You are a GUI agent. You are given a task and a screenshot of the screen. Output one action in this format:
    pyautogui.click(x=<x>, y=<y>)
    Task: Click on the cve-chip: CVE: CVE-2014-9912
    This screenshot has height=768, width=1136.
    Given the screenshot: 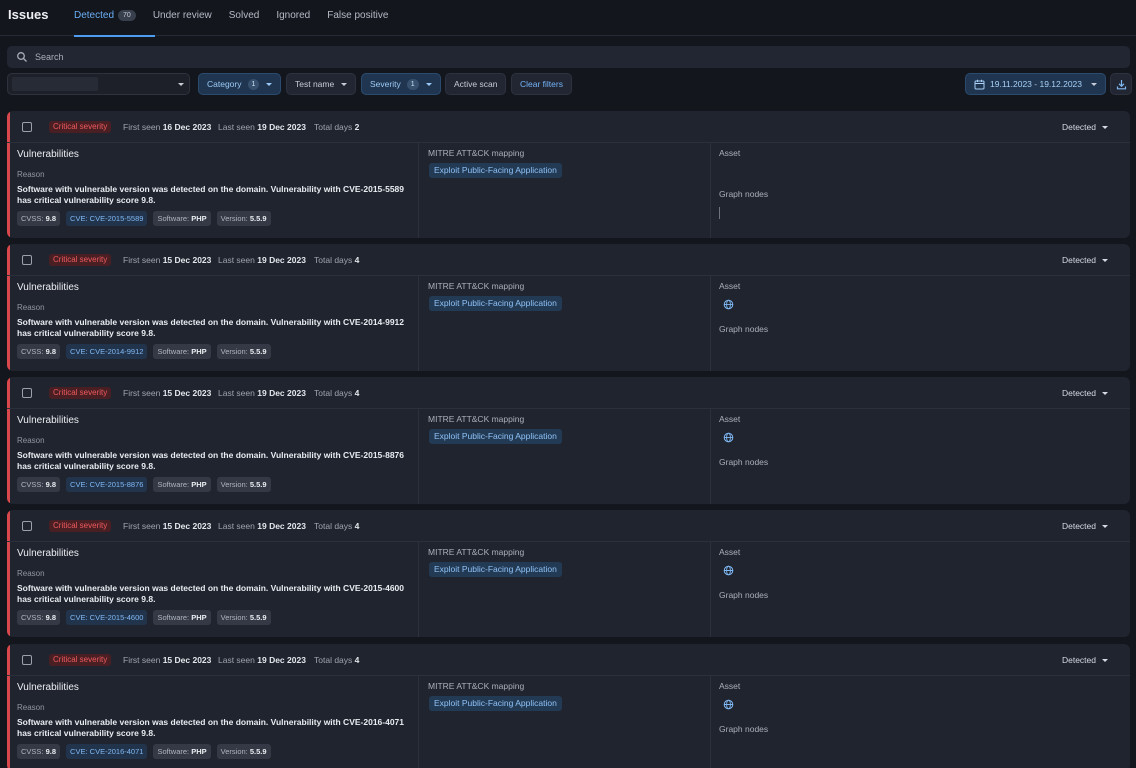 What is the action you would take?
    pyautogui.click(x=107, y=351)
    